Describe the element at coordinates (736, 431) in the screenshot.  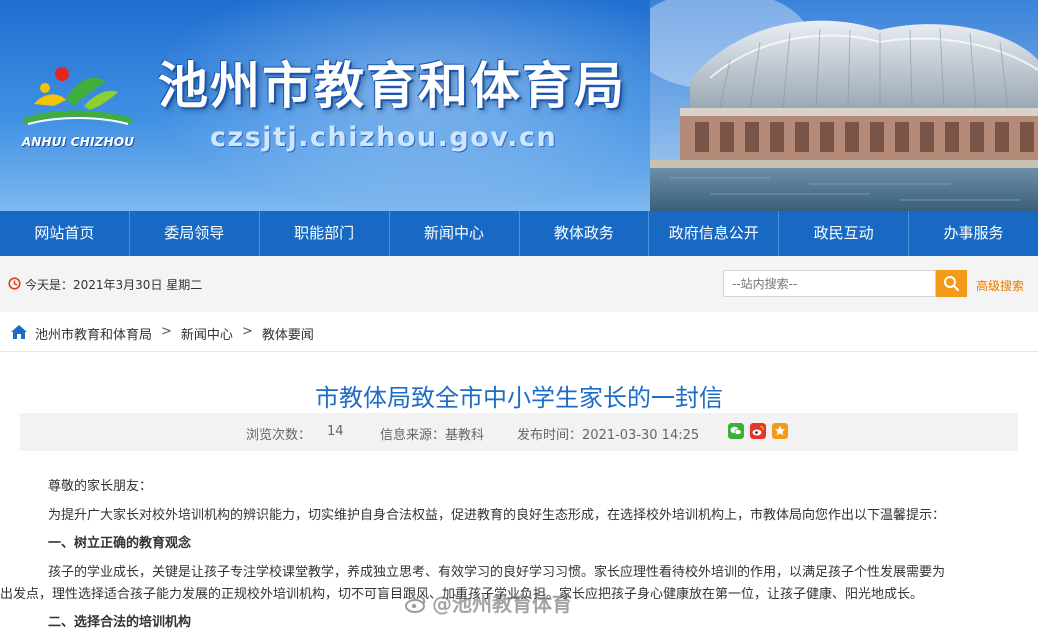
I see `wechat-icon` at that location.